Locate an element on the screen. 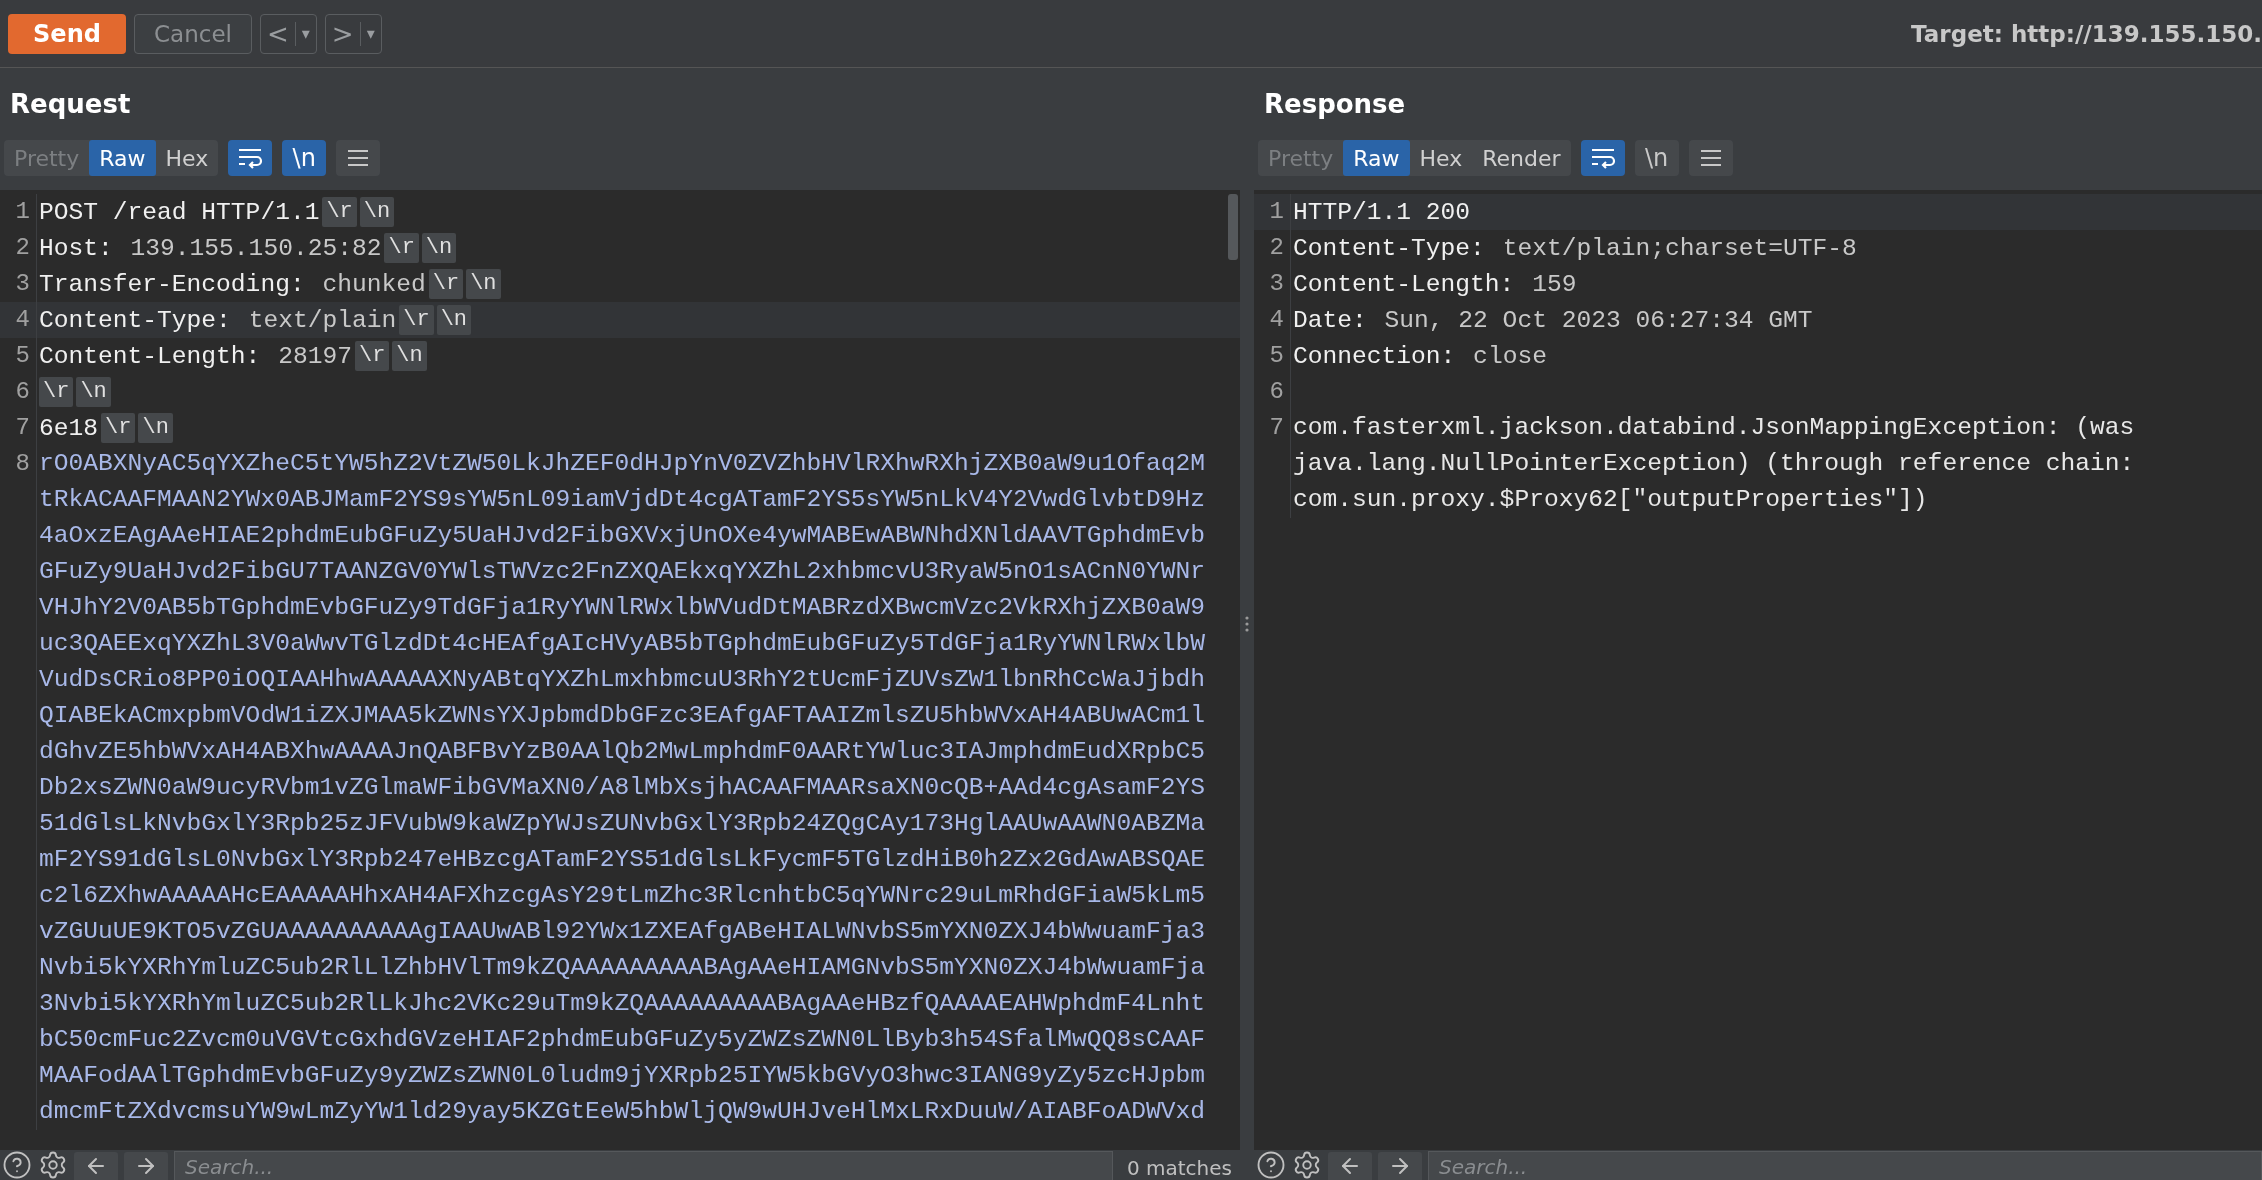 Image resolution: width=2262 pixels, height=1180 pixels. header-value: Sun, 22 Oct 2023 06:27:34 GMT is located at coordinates (1598, 320).